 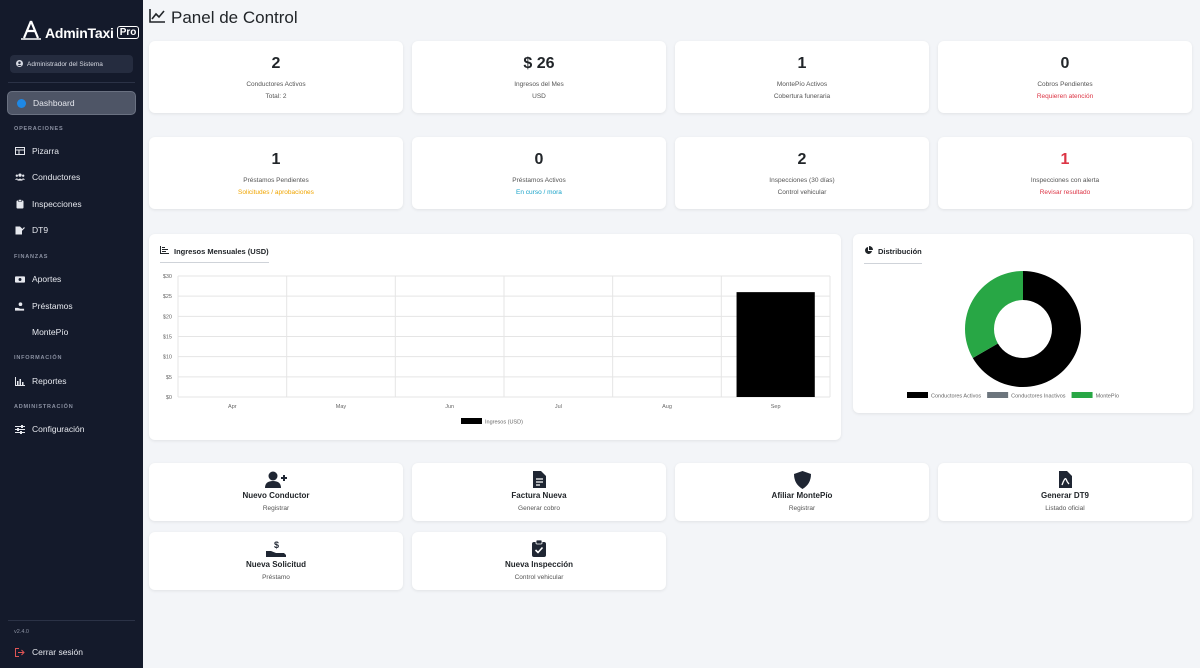 I want to click on y-tick-label: $20, so click(x=167, y=317).